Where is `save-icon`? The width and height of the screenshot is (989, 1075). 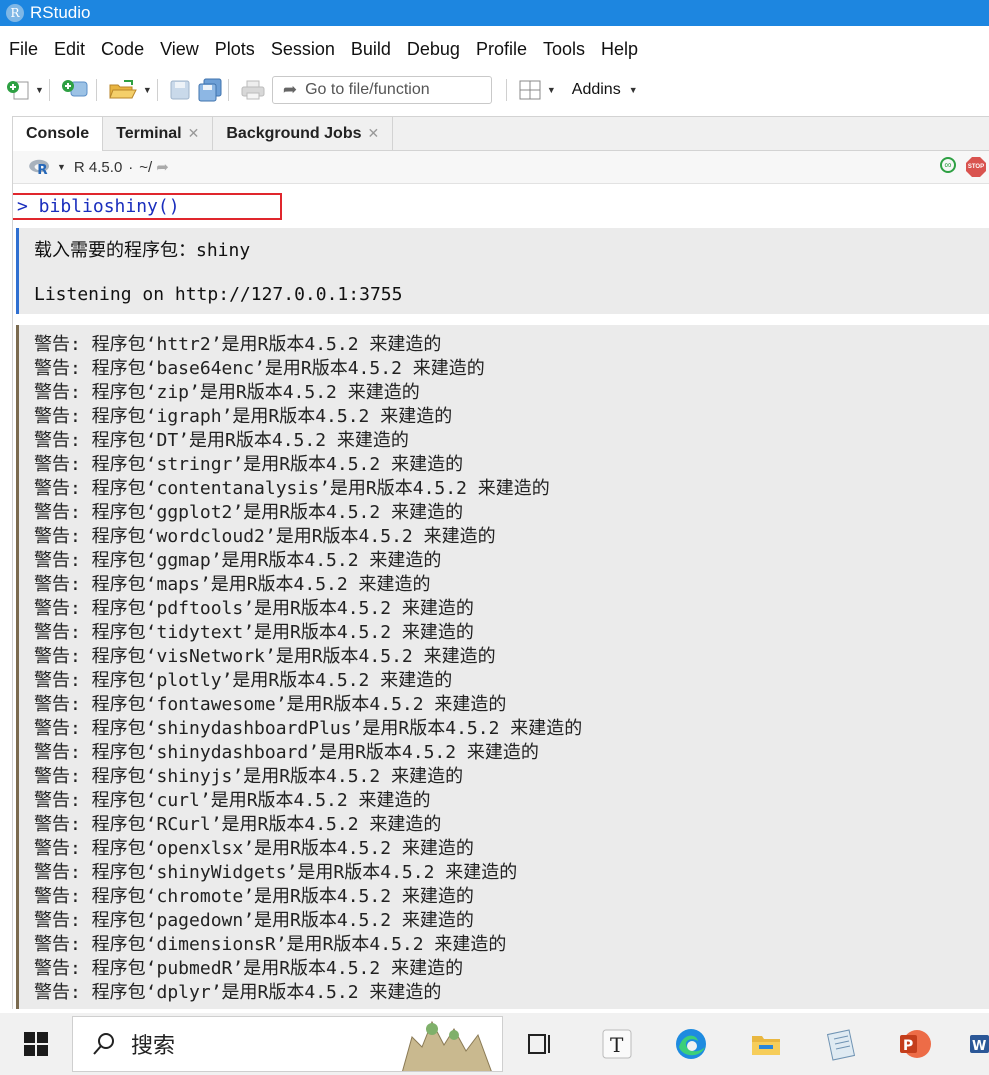
save-icon is located at coordinates (180, 90).